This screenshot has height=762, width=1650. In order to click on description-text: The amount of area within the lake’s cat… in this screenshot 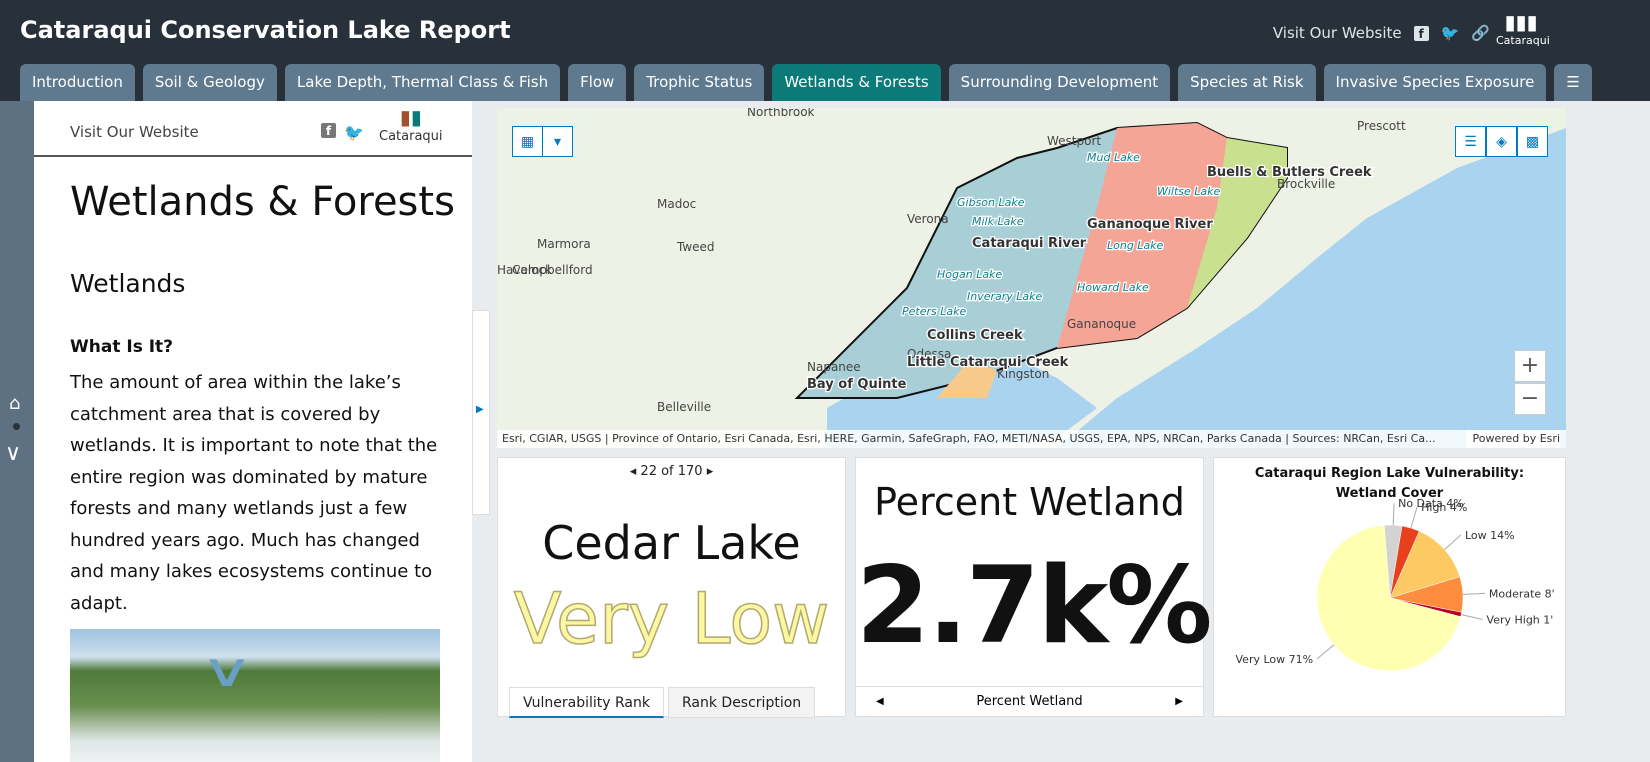, I will do `click(254, 493)`.